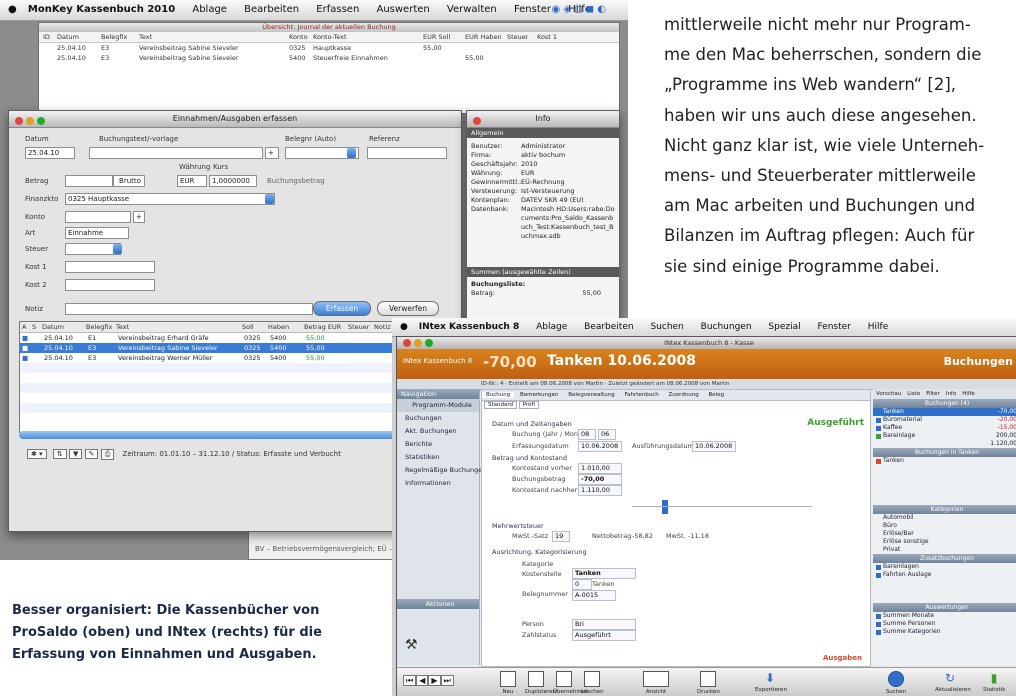 The image size is (1016, 696). Describe the element at coordinates (37, 327) in the screenshot. I see `col-header: S` at that location.